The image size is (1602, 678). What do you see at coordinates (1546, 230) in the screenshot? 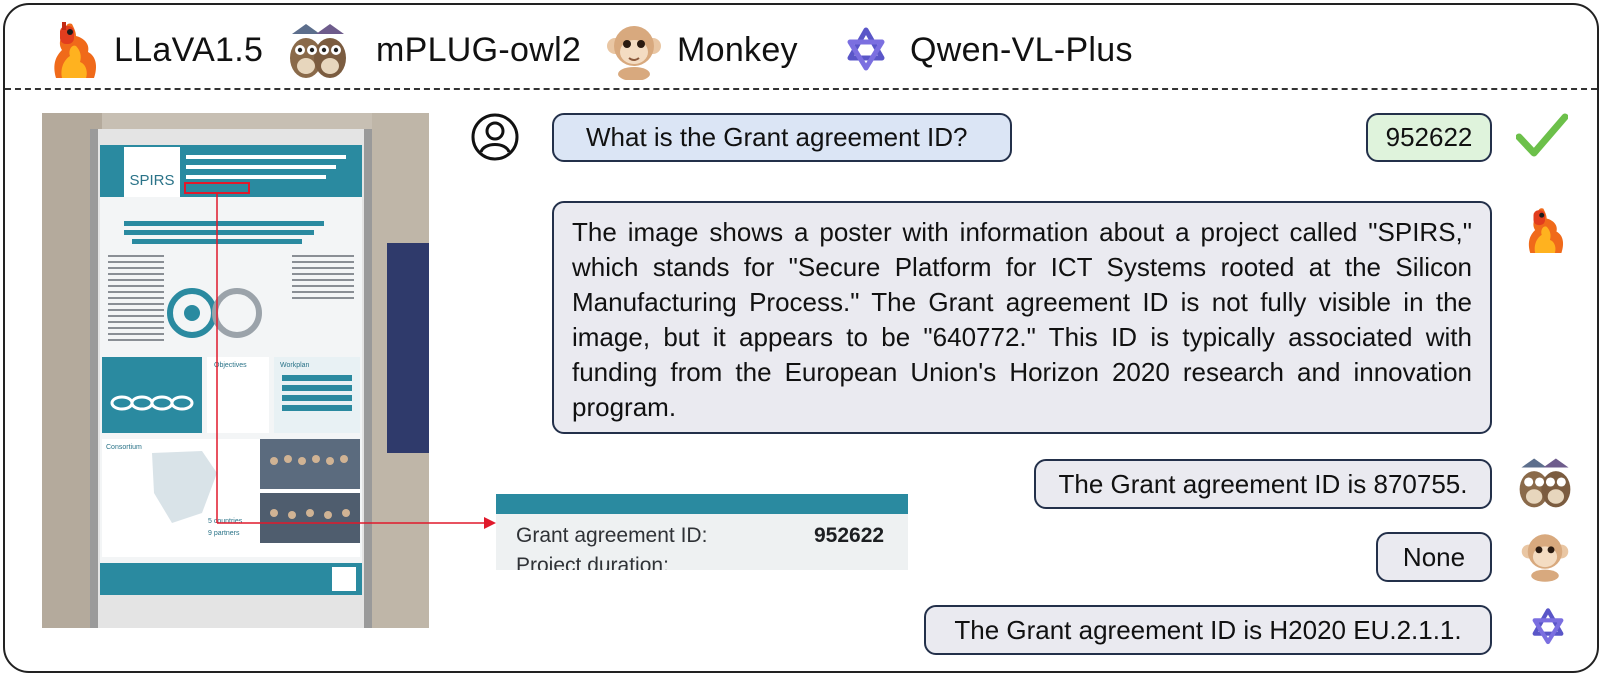
I see `flame-llama-icon` at bounding box center [1546, 230].